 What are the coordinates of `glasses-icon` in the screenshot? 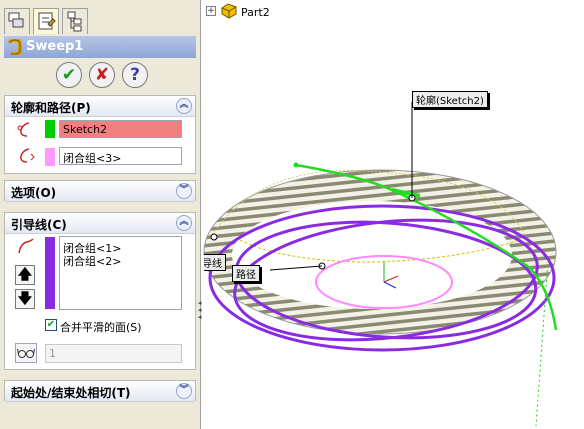 It's located at (26, 353).